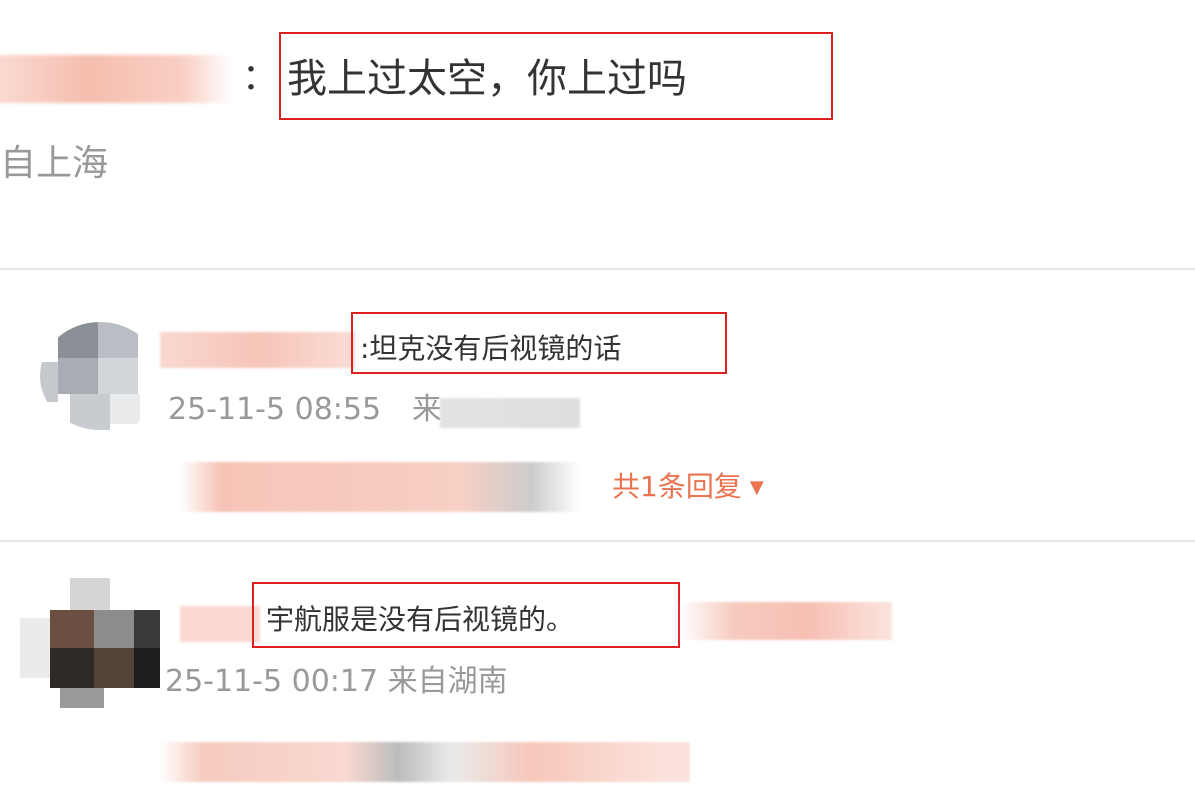  I want to click on comment-meta-source: 来, so click(427, 409).